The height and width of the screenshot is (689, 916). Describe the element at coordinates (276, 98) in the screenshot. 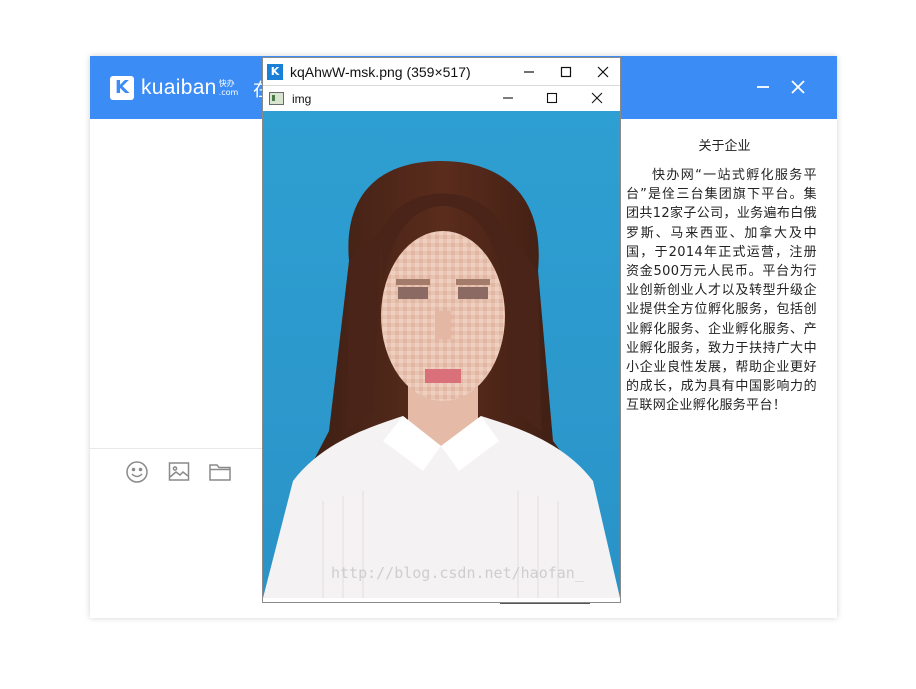

I see `image-window-icon` at that location.